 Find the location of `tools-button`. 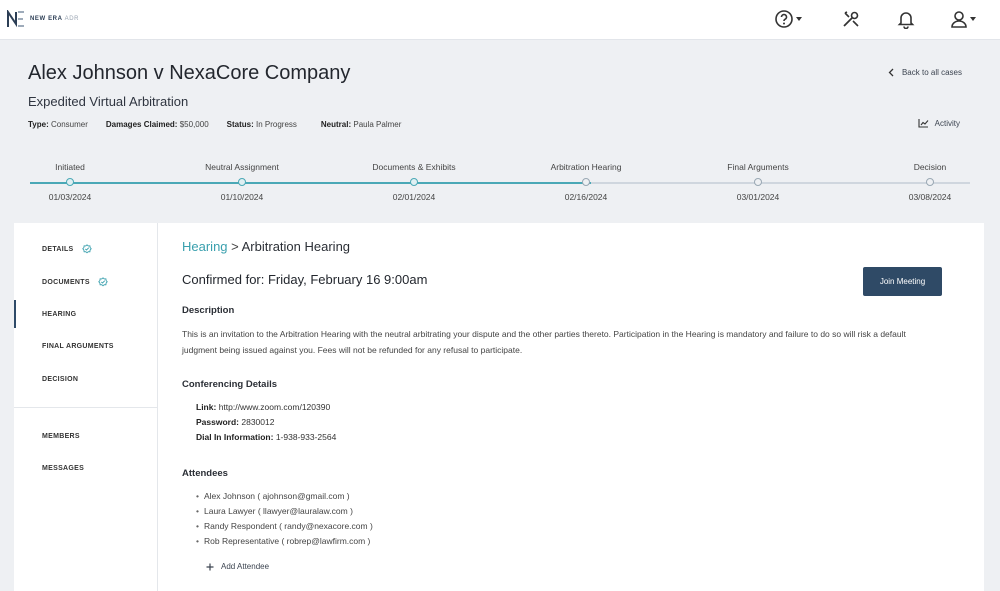

tools-button is located at coordinates (851, 19).